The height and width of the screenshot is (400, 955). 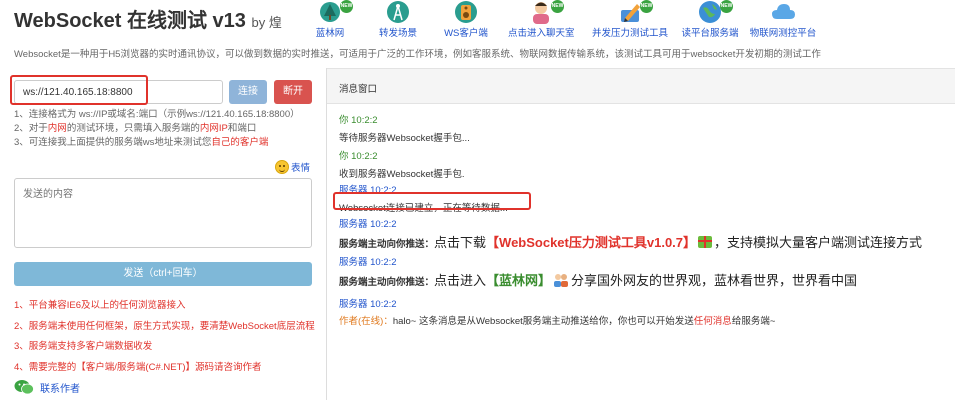 I want to click on message-window-header: 消息窗口, so click(x=641, y=86).